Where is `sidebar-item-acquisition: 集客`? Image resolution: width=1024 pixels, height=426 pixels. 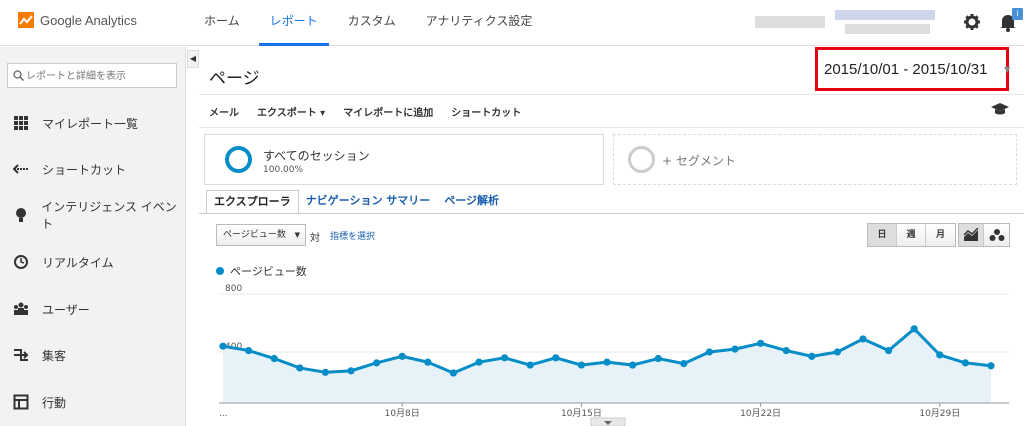 sidebar-item-acquisition: 集客 is located at coordinates (93, 355).